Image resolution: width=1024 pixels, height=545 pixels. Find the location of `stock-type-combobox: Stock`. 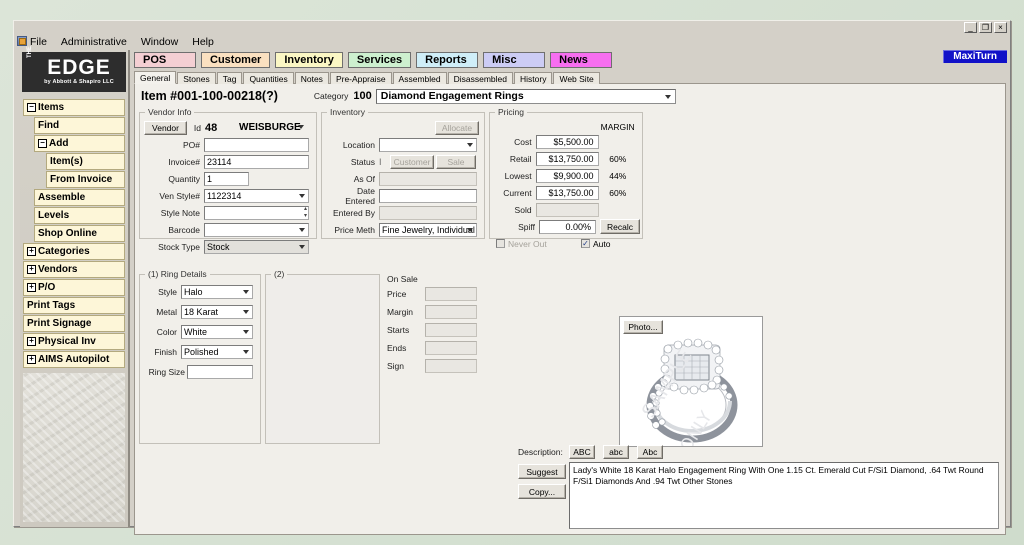

stock-type-combobox: Stock is located at coordinates (256, 246).